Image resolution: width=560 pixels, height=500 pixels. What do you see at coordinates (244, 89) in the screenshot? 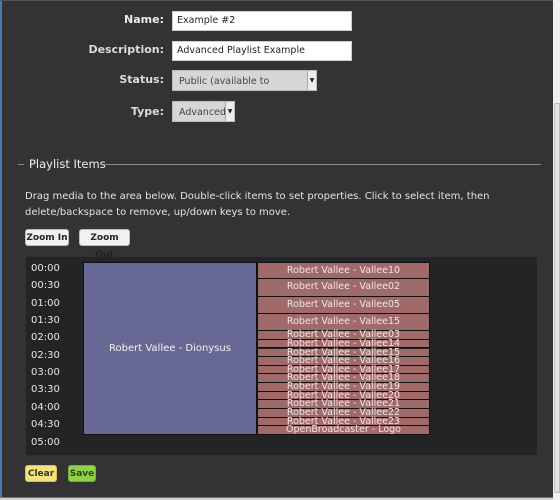
I see `status-select: Public (available to everyone) ▼` at bounding box center [244, 89].